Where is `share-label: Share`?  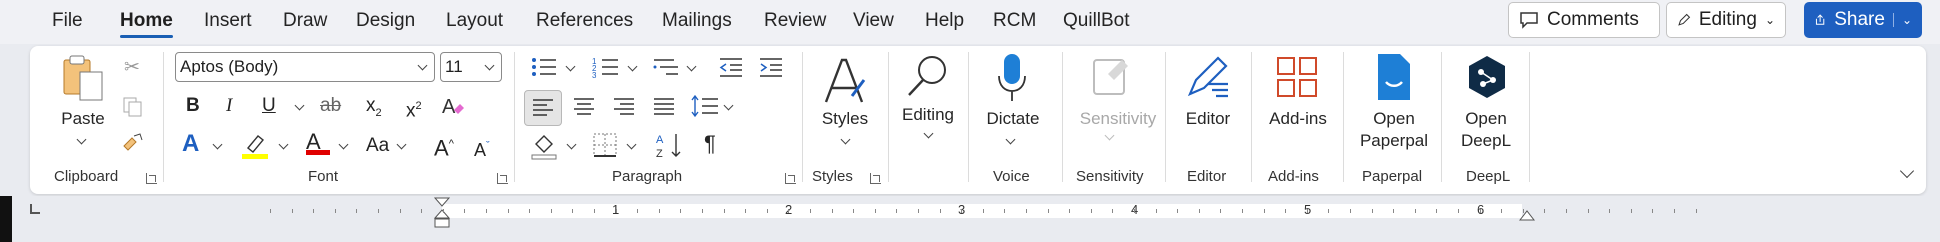 share-label: Share is located at coordinates (1859, 19).